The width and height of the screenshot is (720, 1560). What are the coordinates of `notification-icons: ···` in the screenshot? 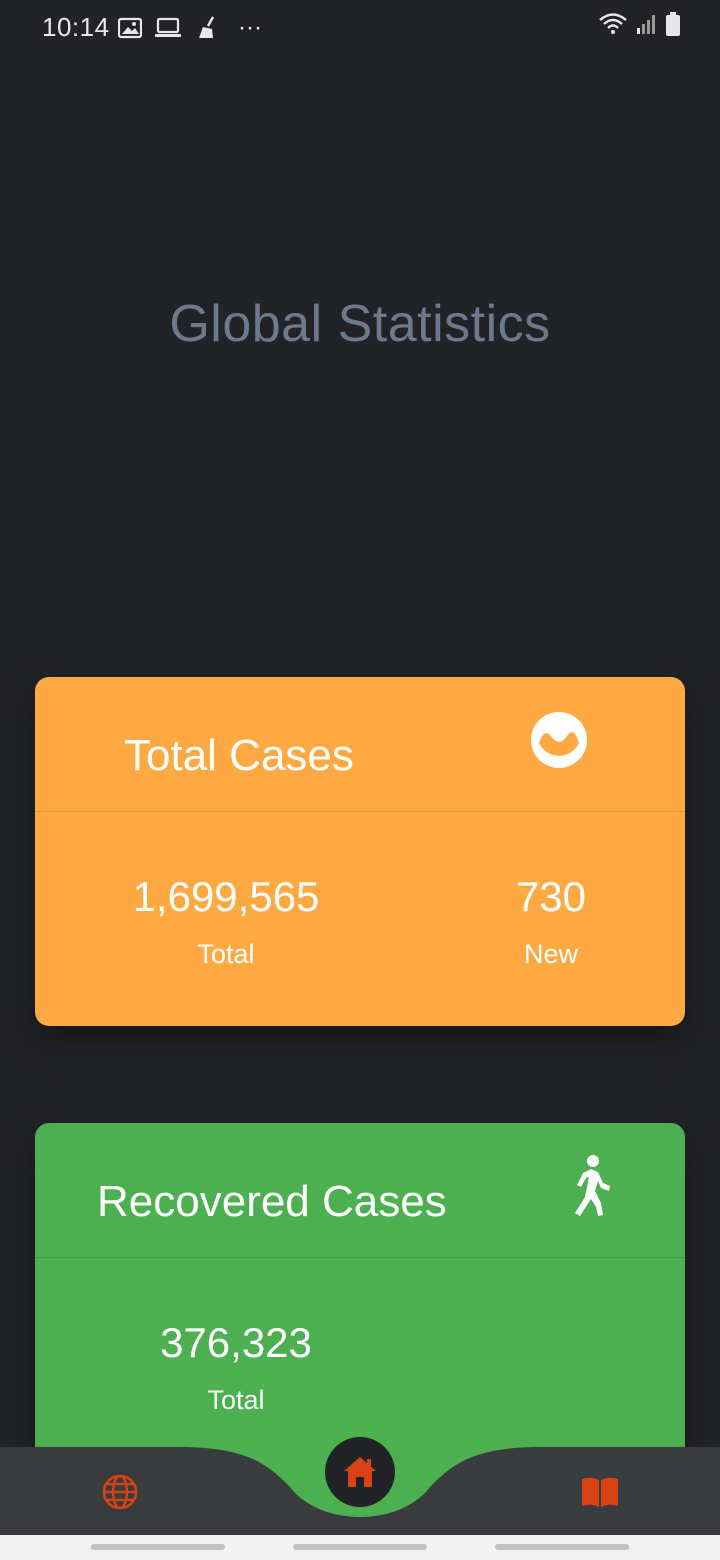 It's located at (190, 28).